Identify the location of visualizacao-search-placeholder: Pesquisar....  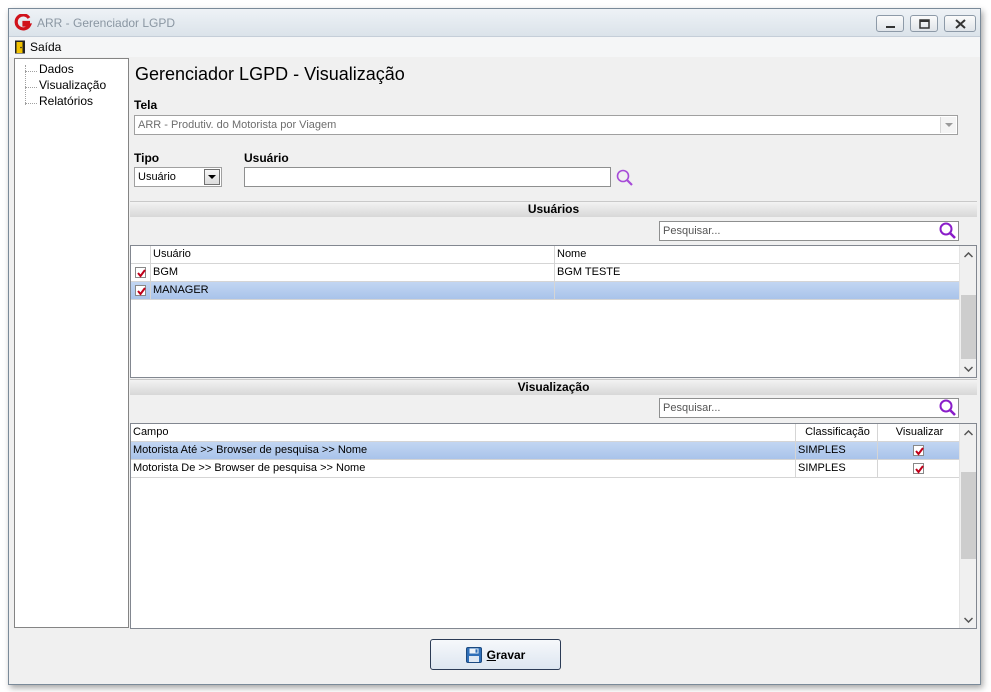
(692, 408).